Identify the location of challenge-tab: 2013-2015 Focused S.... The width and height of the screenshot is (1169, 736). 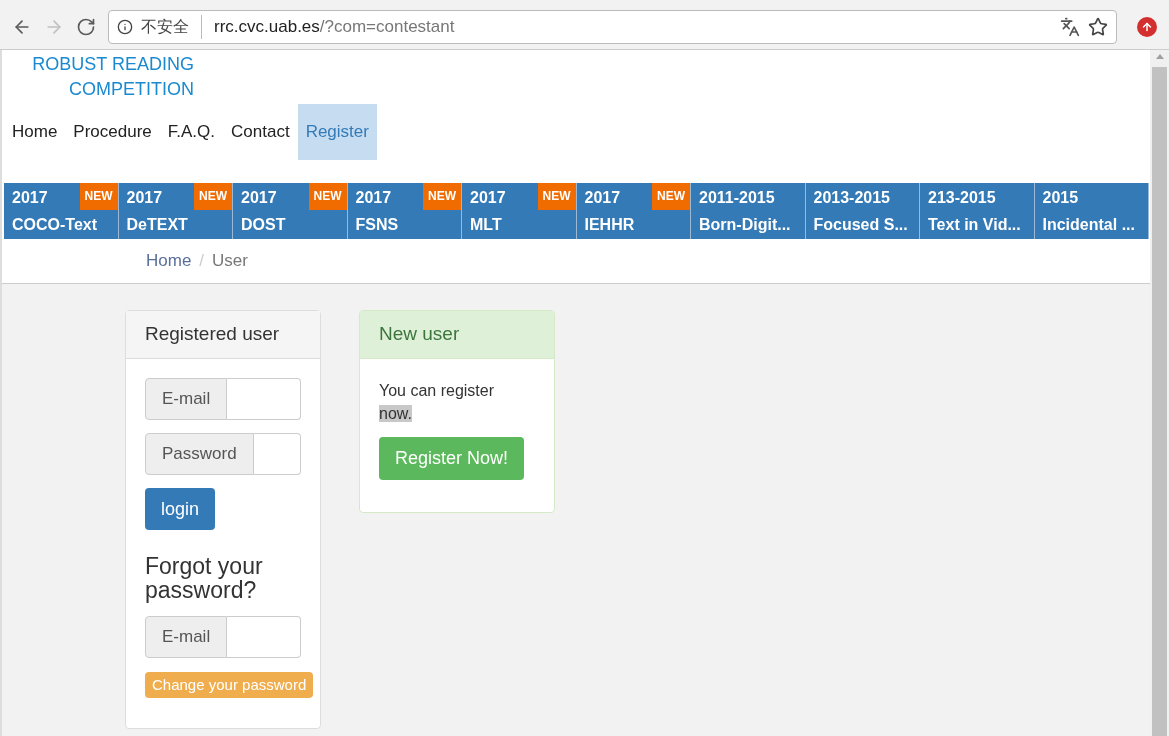
(862, 211).